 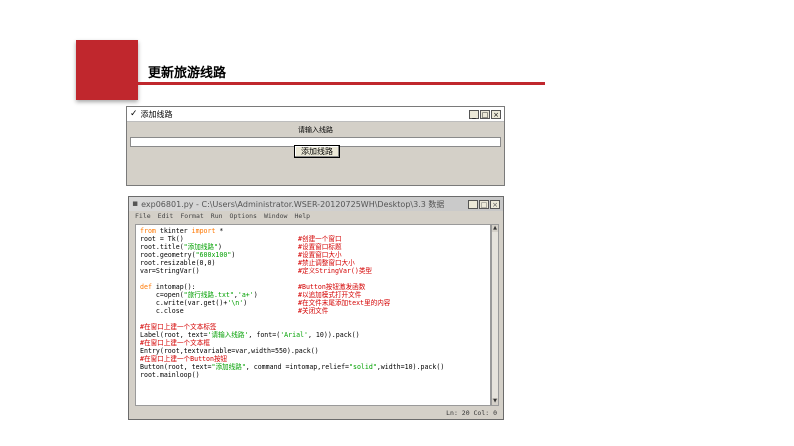 What do you see at coordinates (320, 255) in the screenshot?
I see `code-comment-4: #设置窗口大小` at bounding box center [320, 255].